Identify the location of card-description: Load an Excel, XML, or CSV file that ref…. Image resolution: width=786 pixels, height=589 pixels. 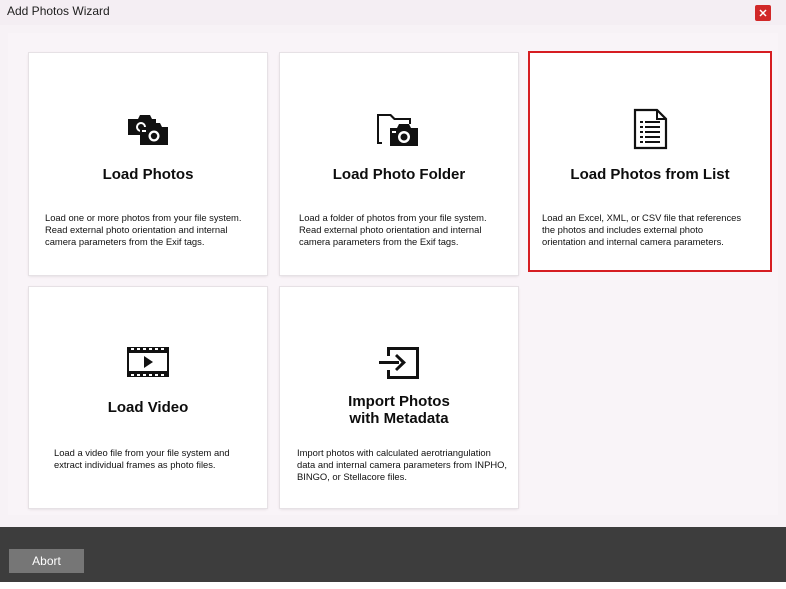
(642, 229).